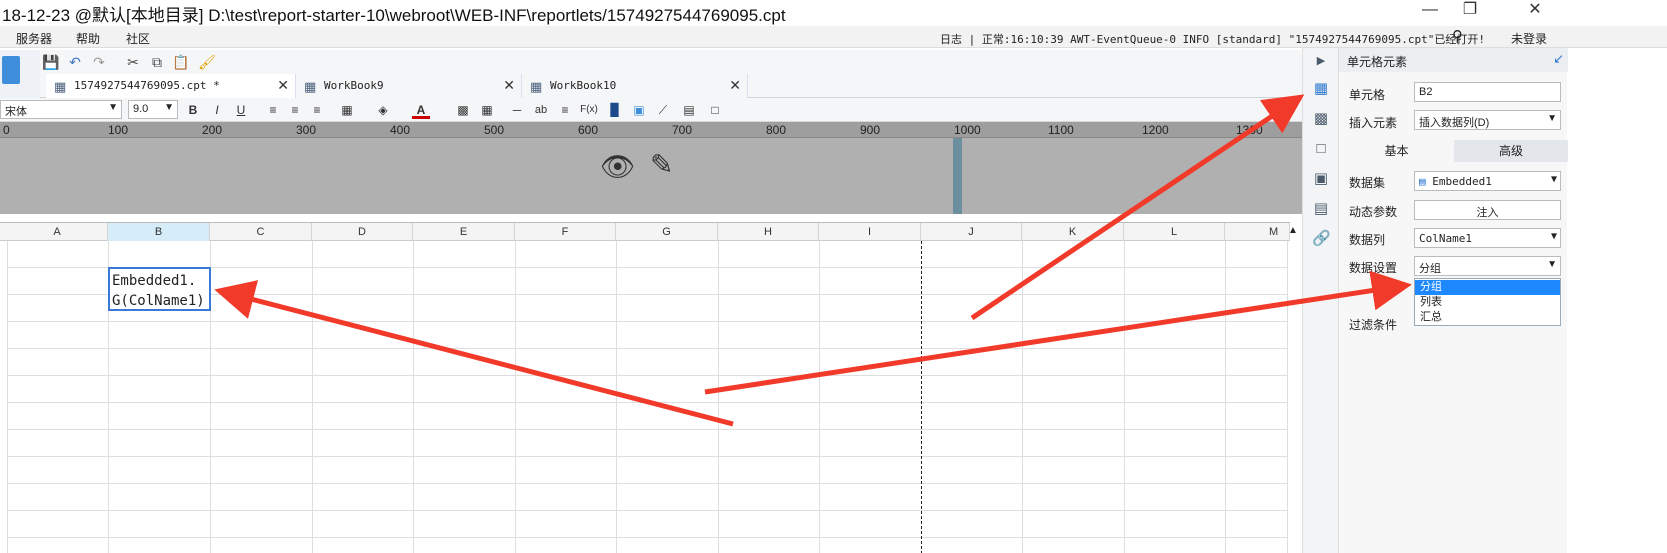  What do you see at coordinates (1511, 151) in the screenshot?
I see `tab-advanced: 高级` at bounding box center [1511, 151].